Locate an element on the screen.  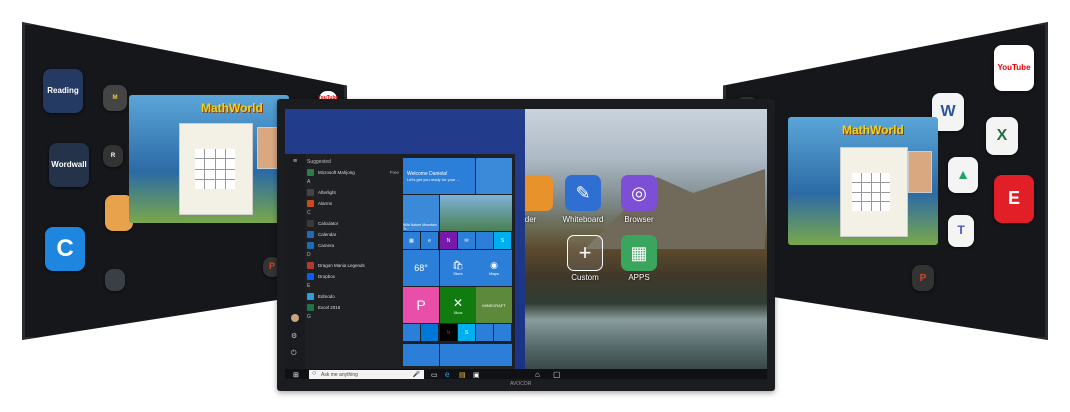
minecraft-tile: MINECRAFT is located at coordinates (494, 305).